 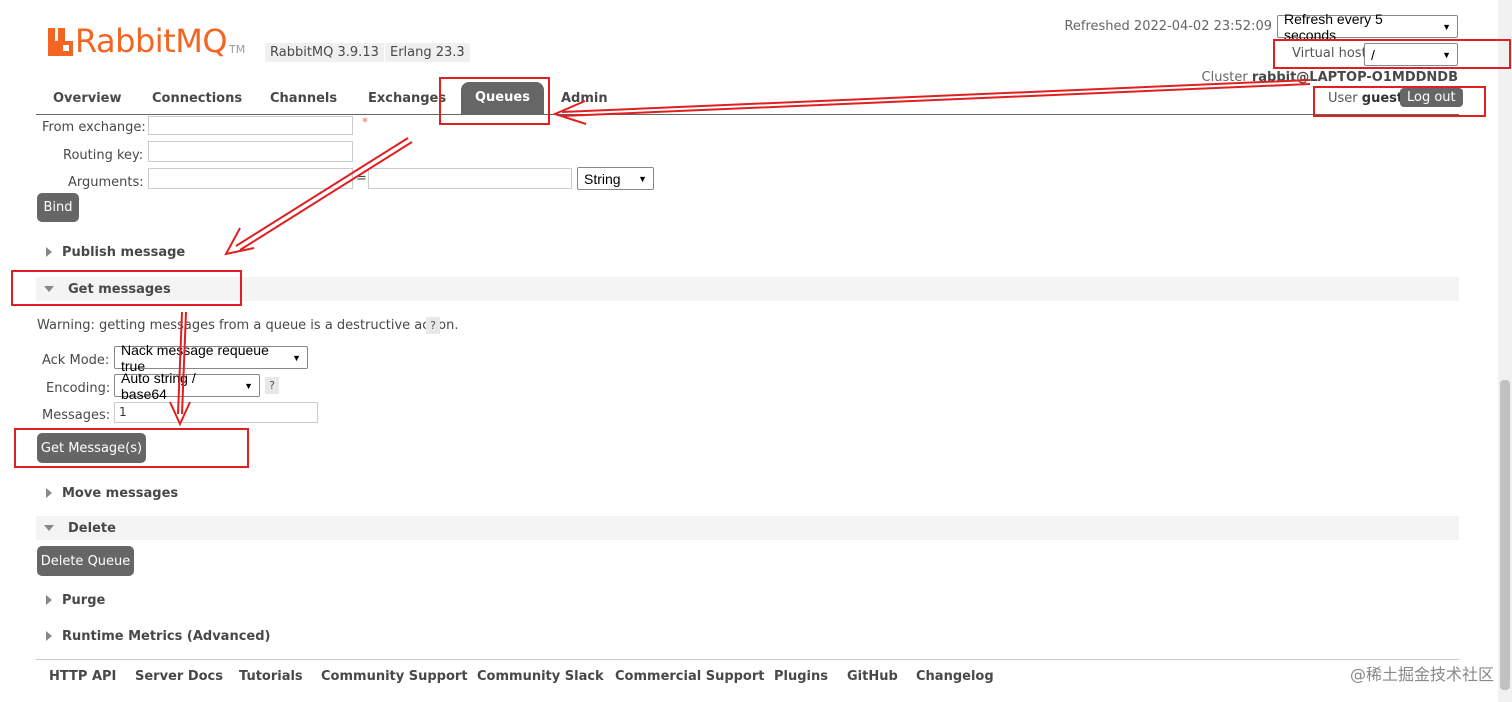 What do you see at coordinates (1505, 535) in the screenshot?
I see `scrollbar-thumb` at bounding box center [1505, 535].